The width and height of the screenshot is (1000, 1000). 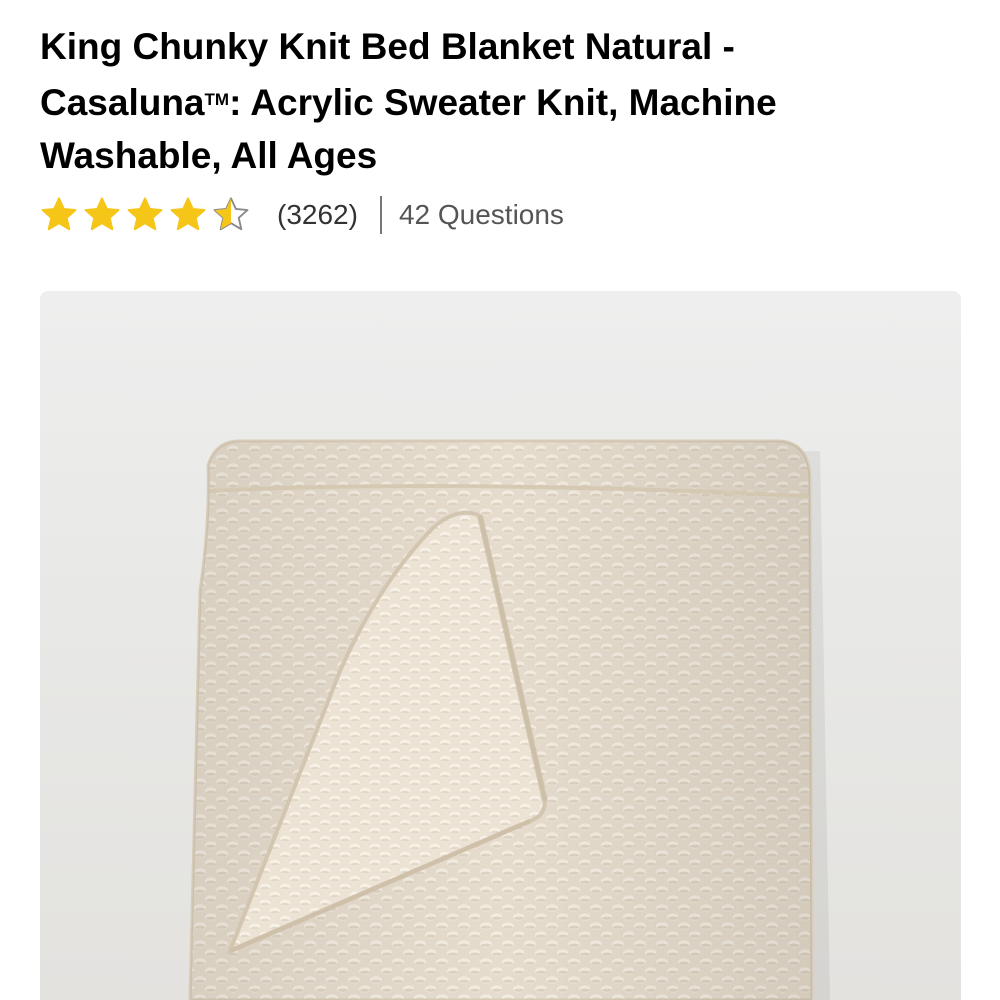 I want to click on star-rating, so click(x=147, y=215).